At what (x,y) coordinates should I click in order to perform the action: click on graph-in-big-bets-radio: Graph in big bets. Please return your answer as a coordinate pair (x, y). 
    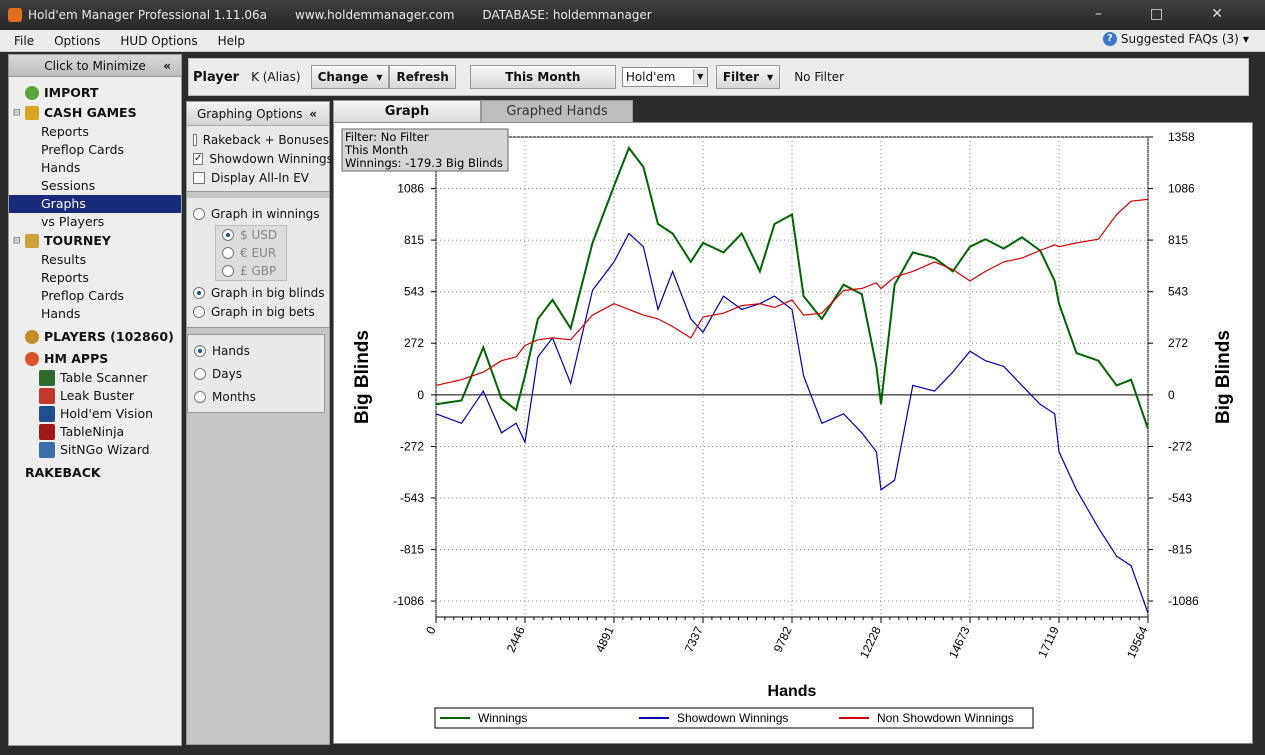
    Looking at the image, I should click on (258, 311).